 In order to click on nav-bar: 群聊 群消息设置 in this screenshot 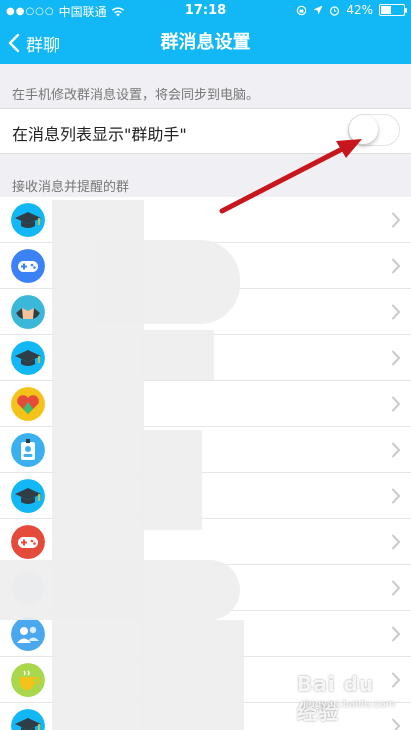, I will do `click(205, 43)`.